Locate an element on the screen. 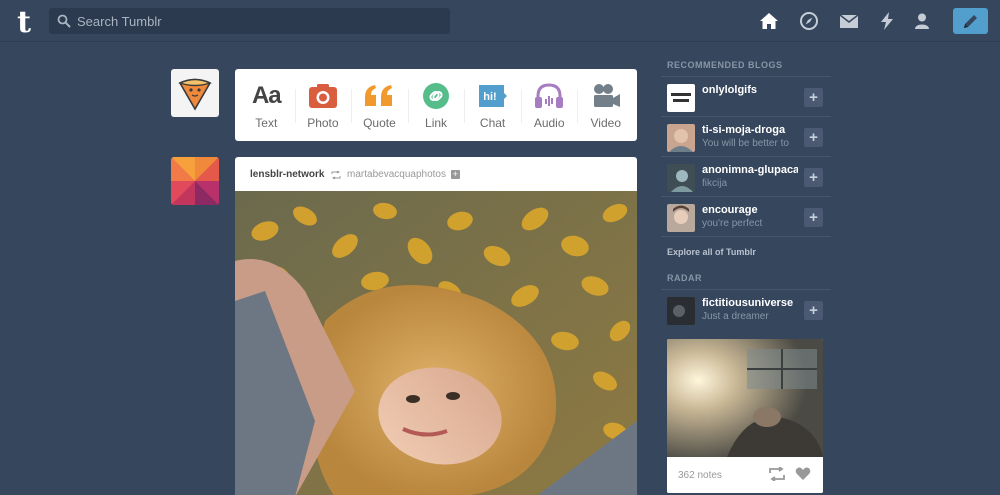  radar-blog-item: fictitiousuniverse Just a dreamer + is located at coordinates (746, 310).